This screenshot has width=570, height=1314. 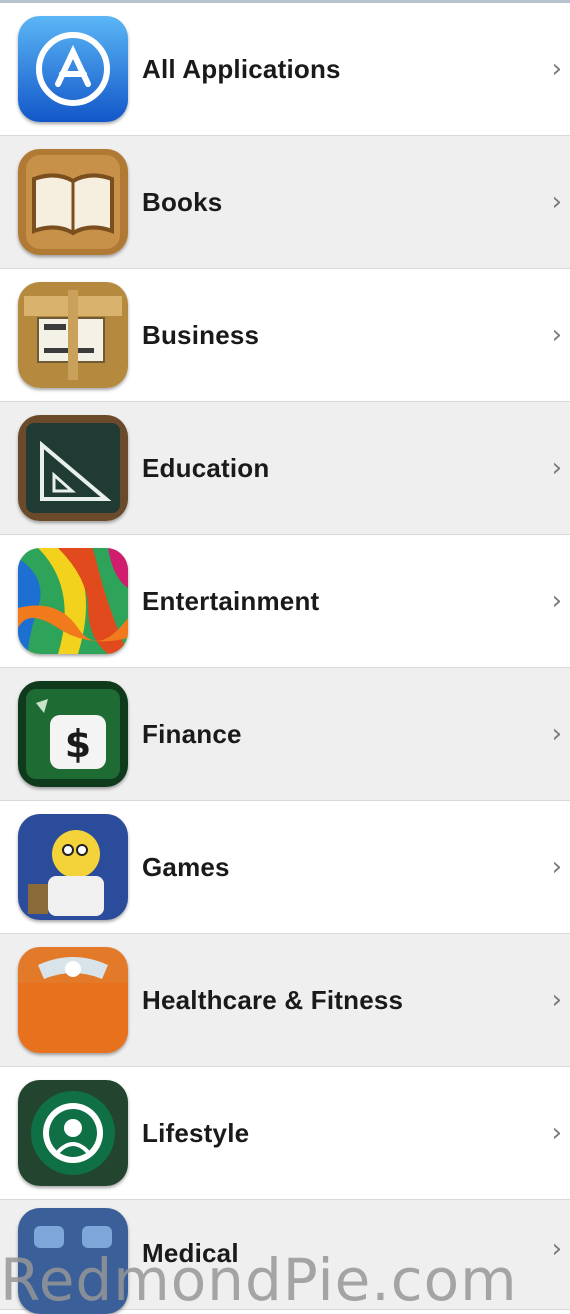 I want to click on games-icon, so click(x=73, y=867).